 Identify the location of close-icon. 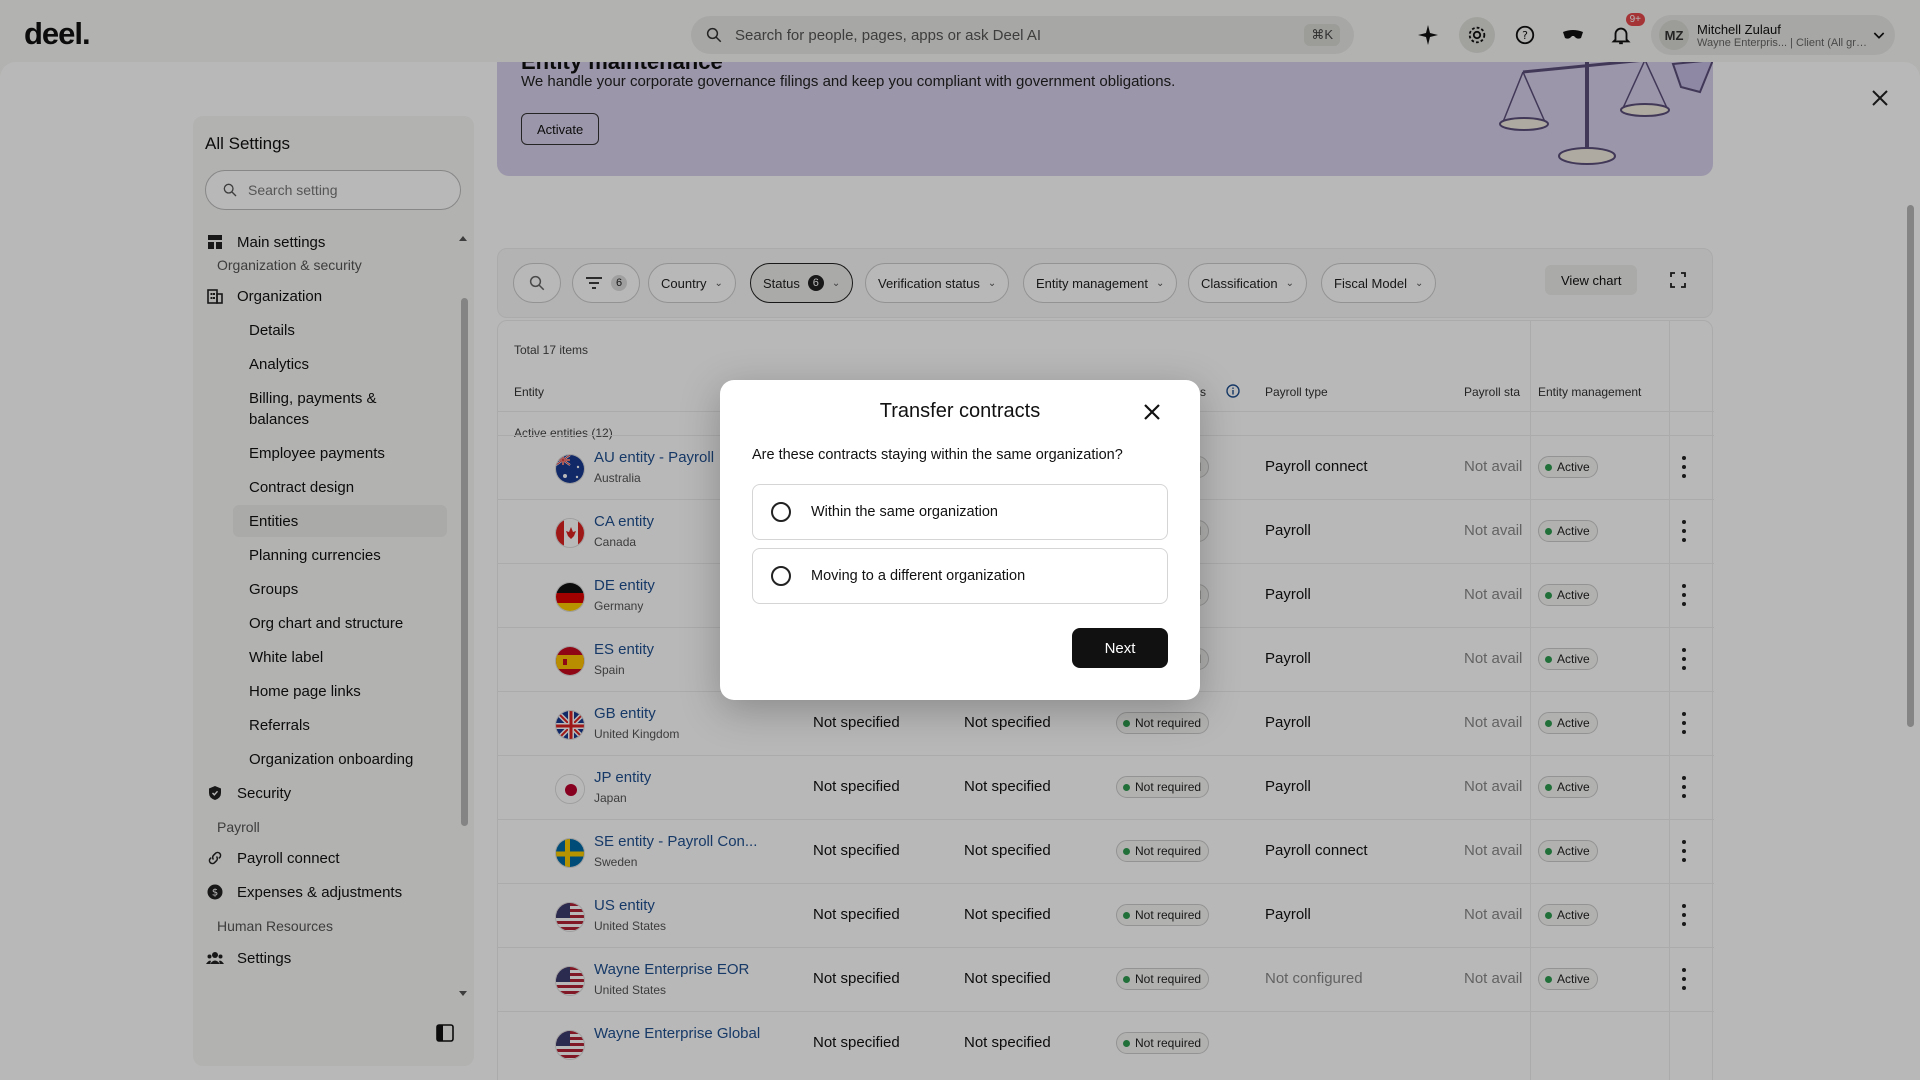
(1152, 412).